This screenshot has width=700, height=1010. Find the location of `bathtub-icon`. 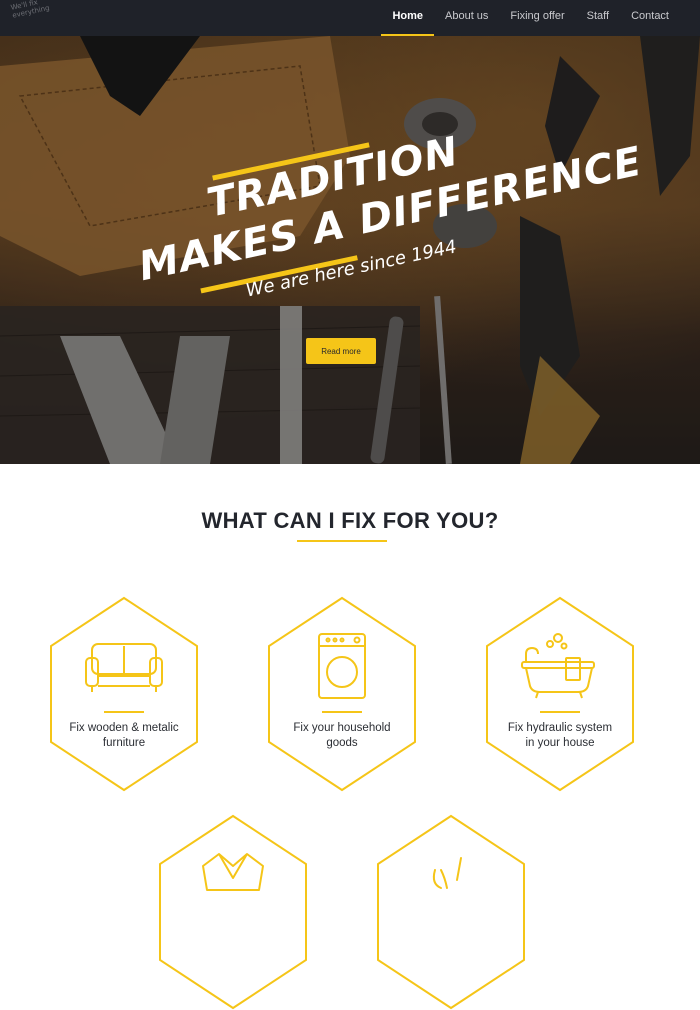

bathtub-icon is located at coordinates (558, 666).